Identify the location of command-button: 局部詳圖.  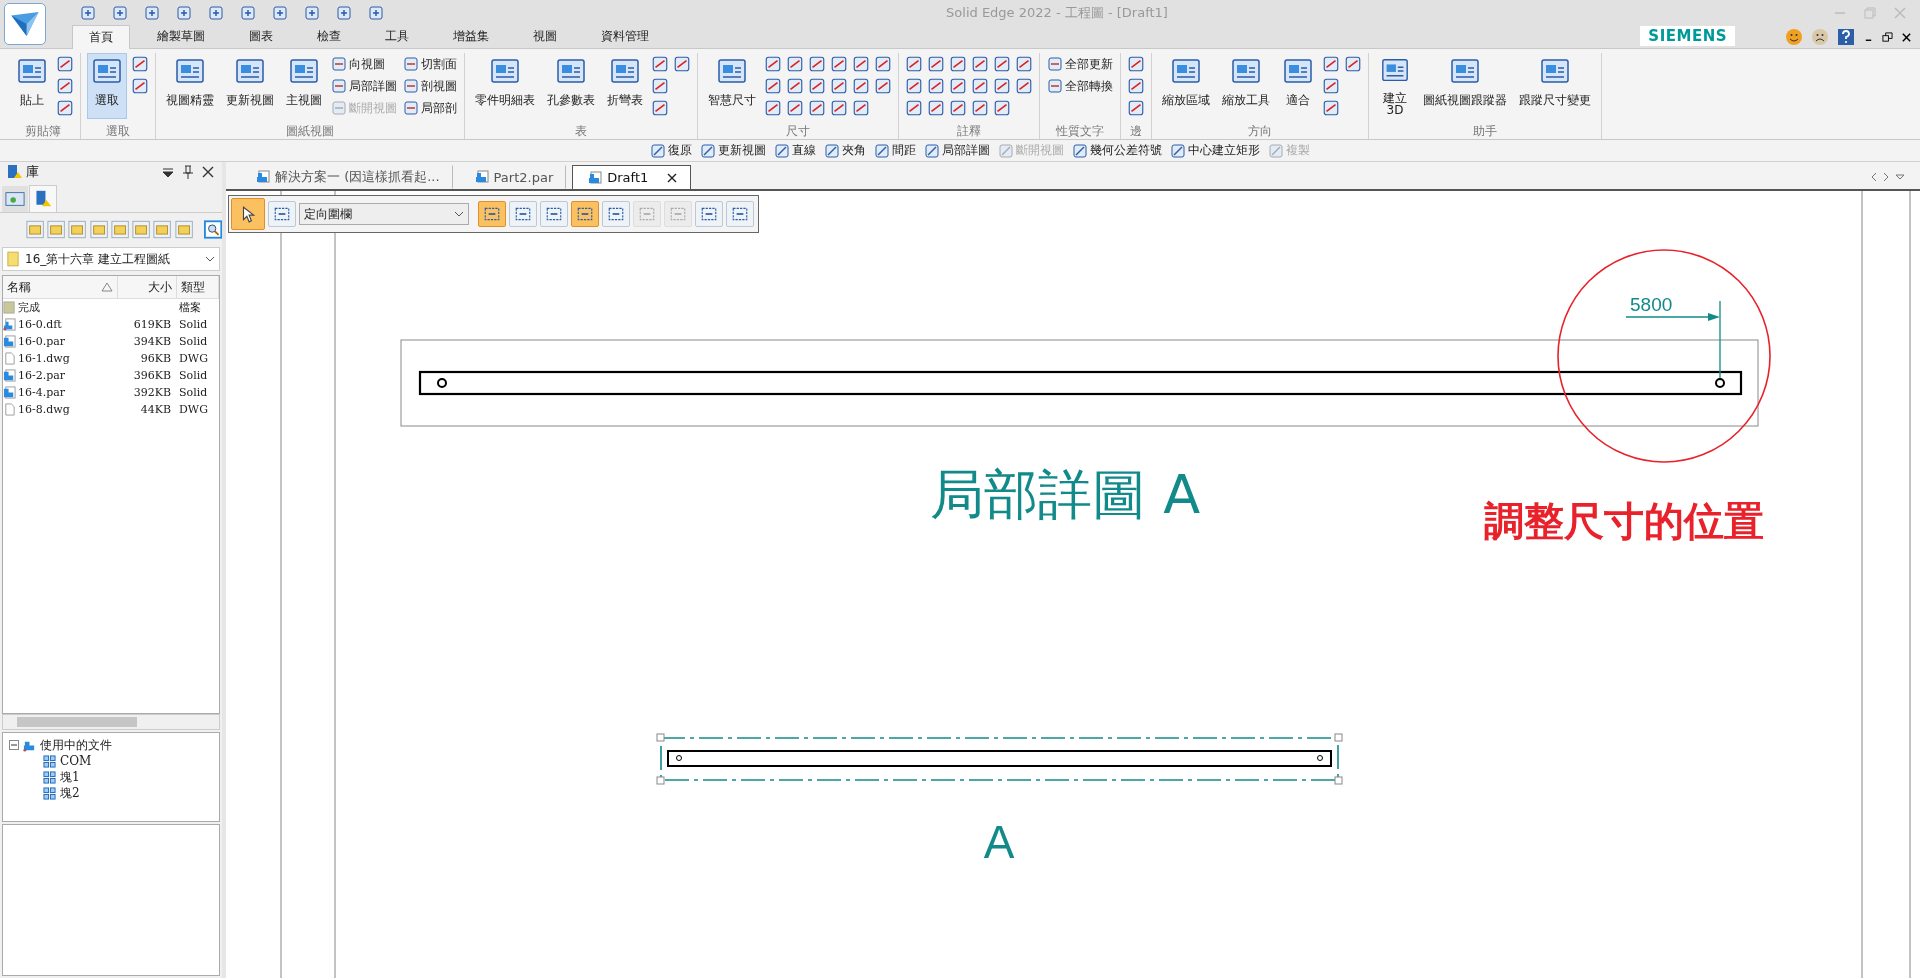
(957, 150).